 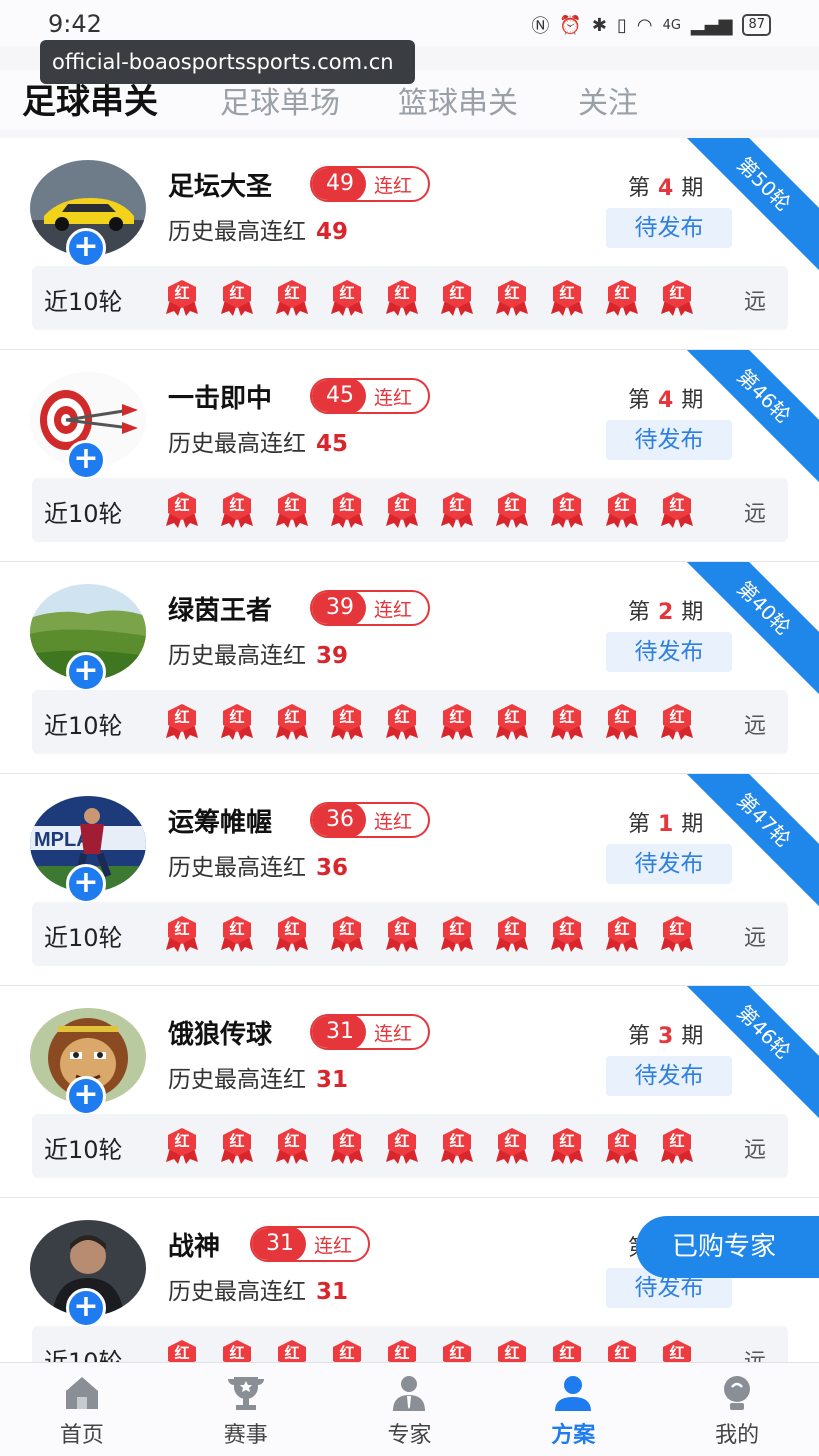 I want to click on nav-home: 首页, so click(x=82, y=1409).